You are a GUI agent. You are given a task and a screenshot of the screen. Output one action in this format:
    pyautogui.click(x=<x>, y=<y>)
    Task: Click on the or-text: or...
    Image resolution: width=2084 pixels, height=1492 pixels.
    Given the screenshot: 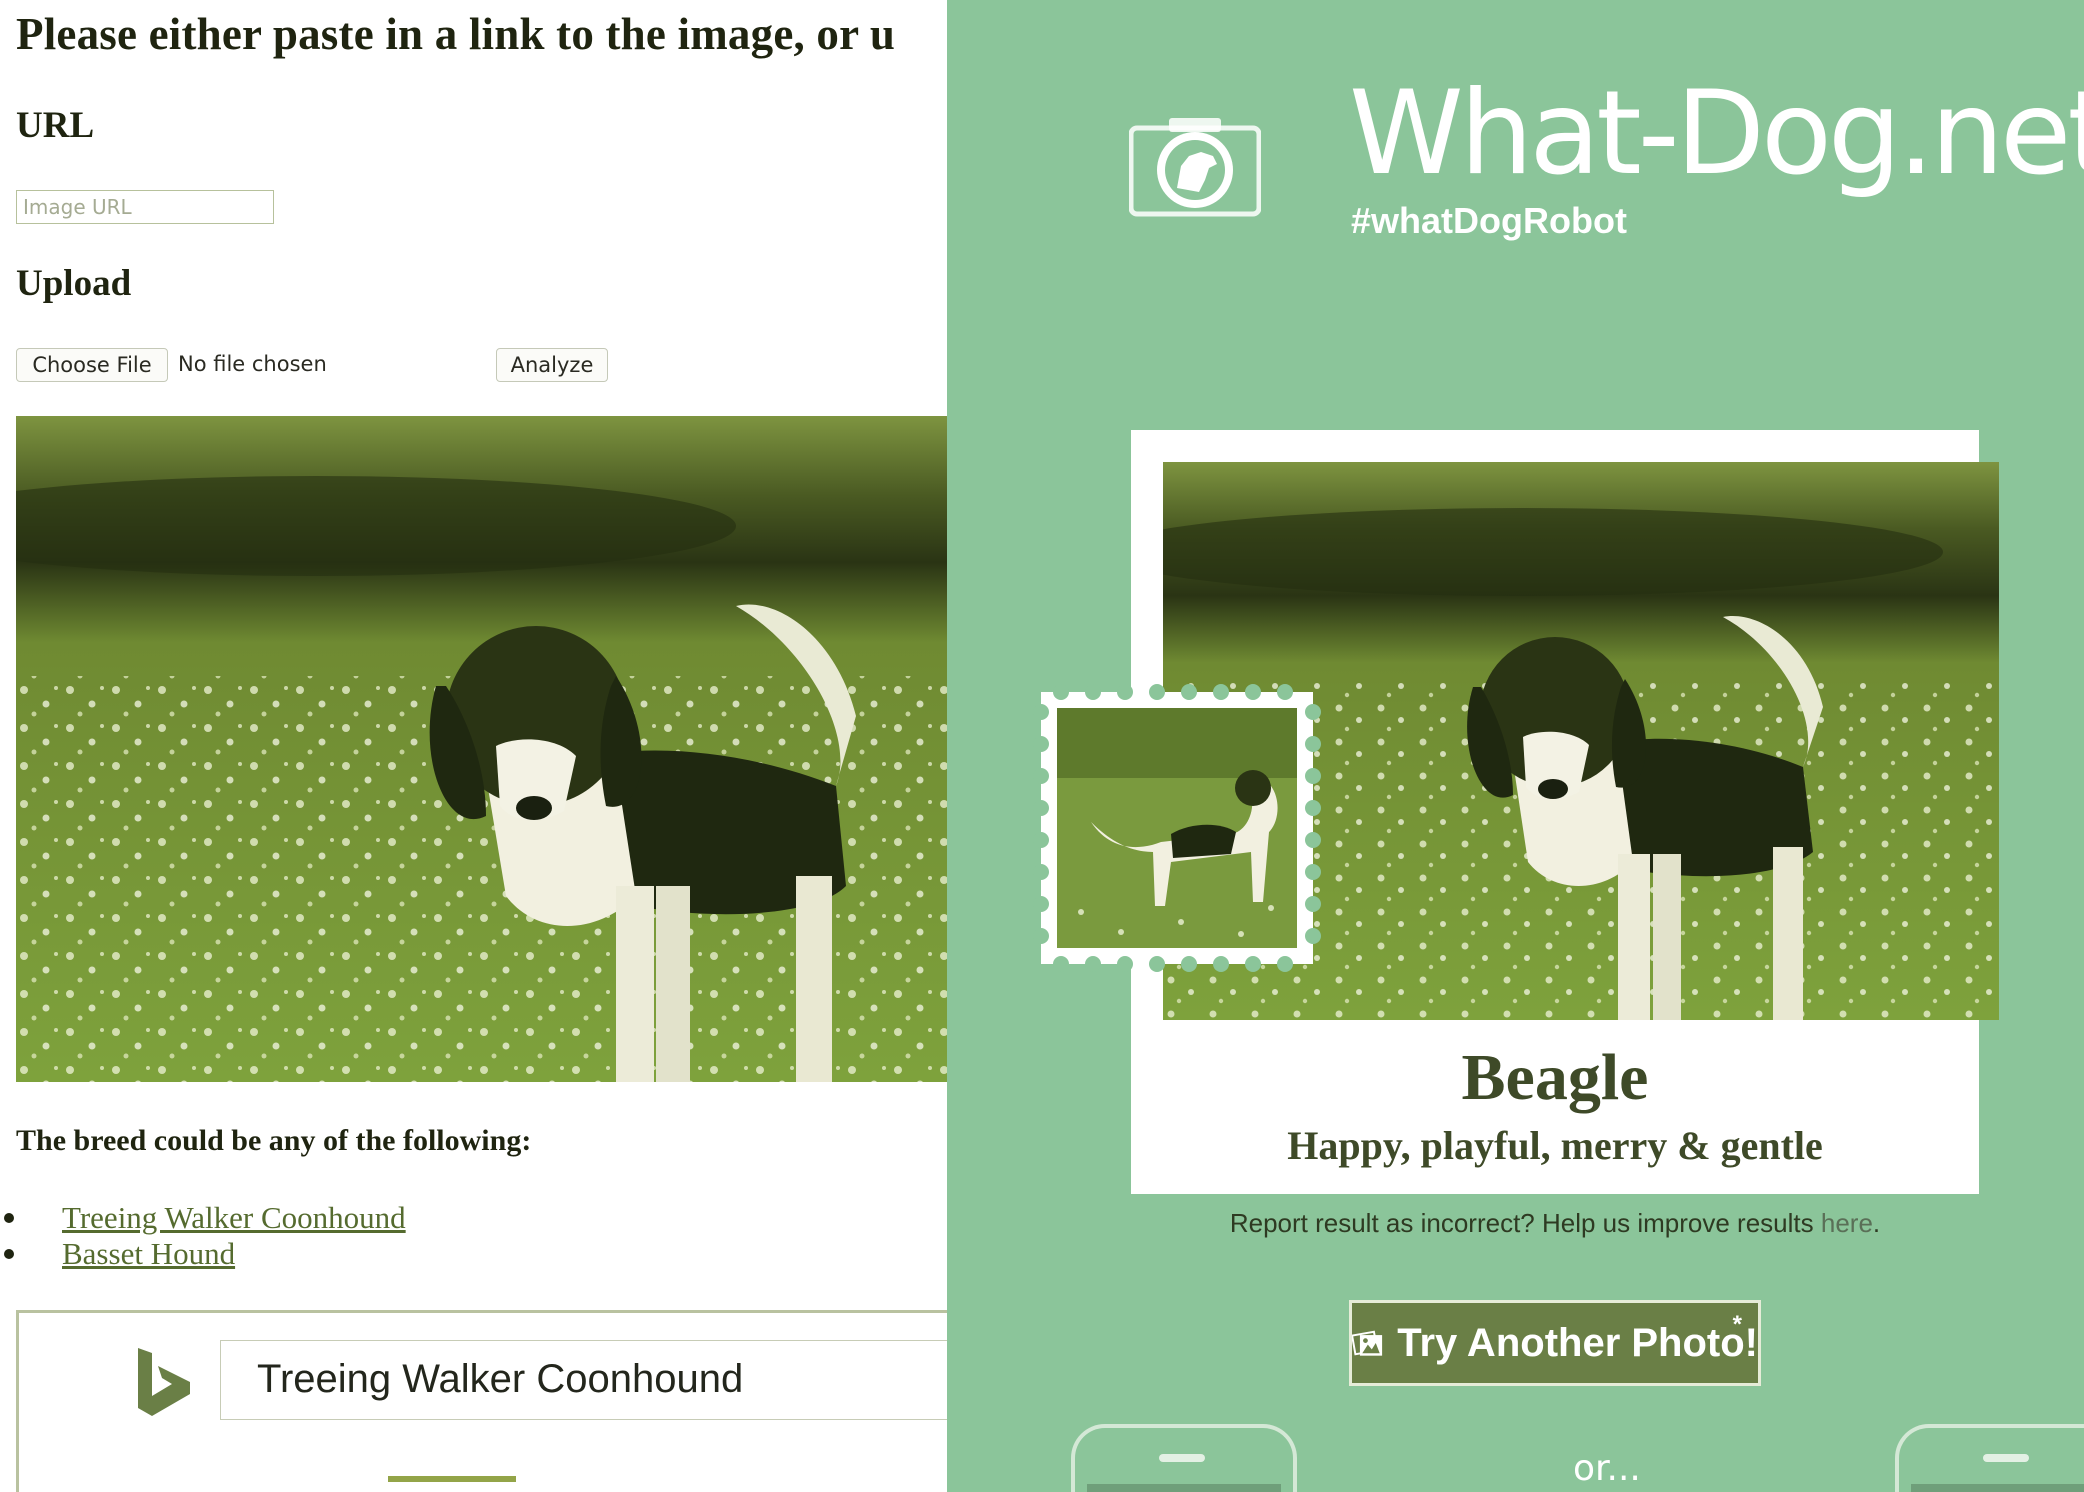 What is the action you would take?
    pyautogui.click(x=1607, y=1468)
    